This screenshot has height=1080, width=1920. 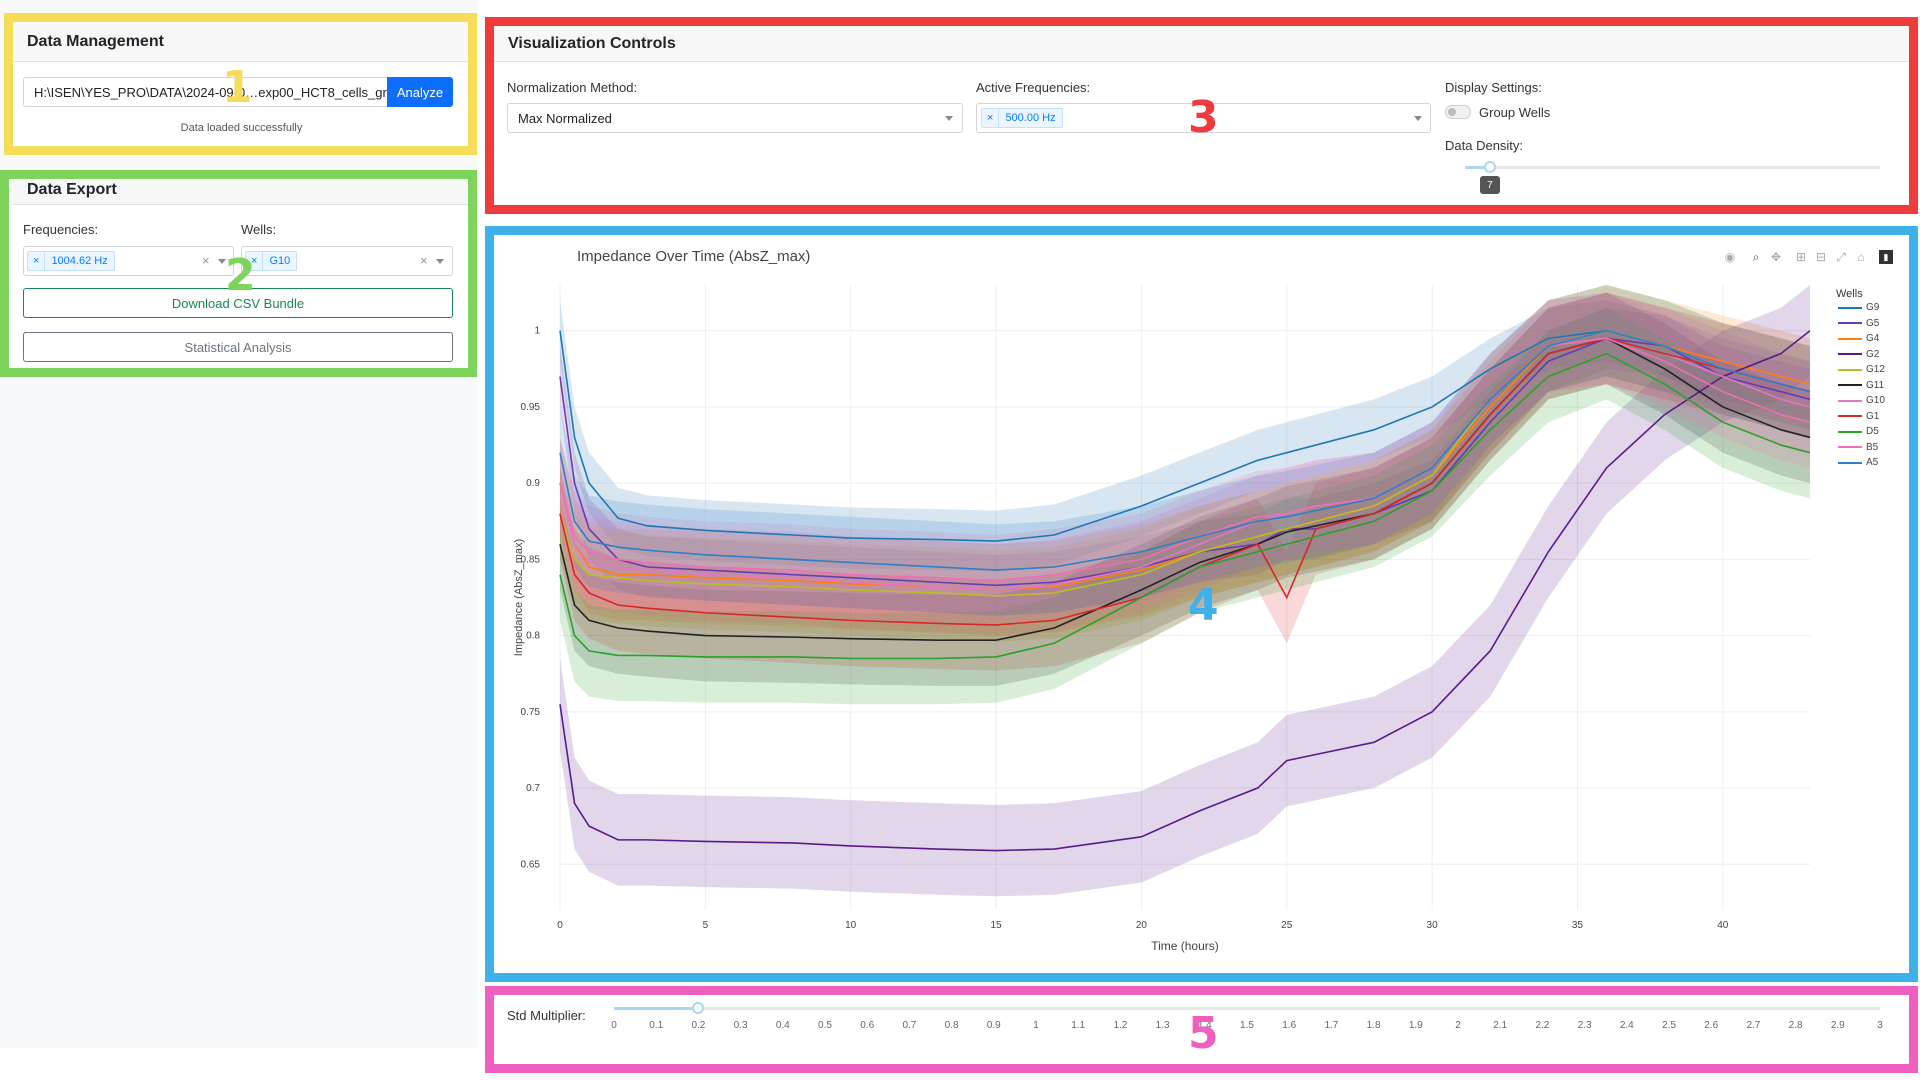 I want to click on annotation-label-2: 2, so click(x=240, y=275).